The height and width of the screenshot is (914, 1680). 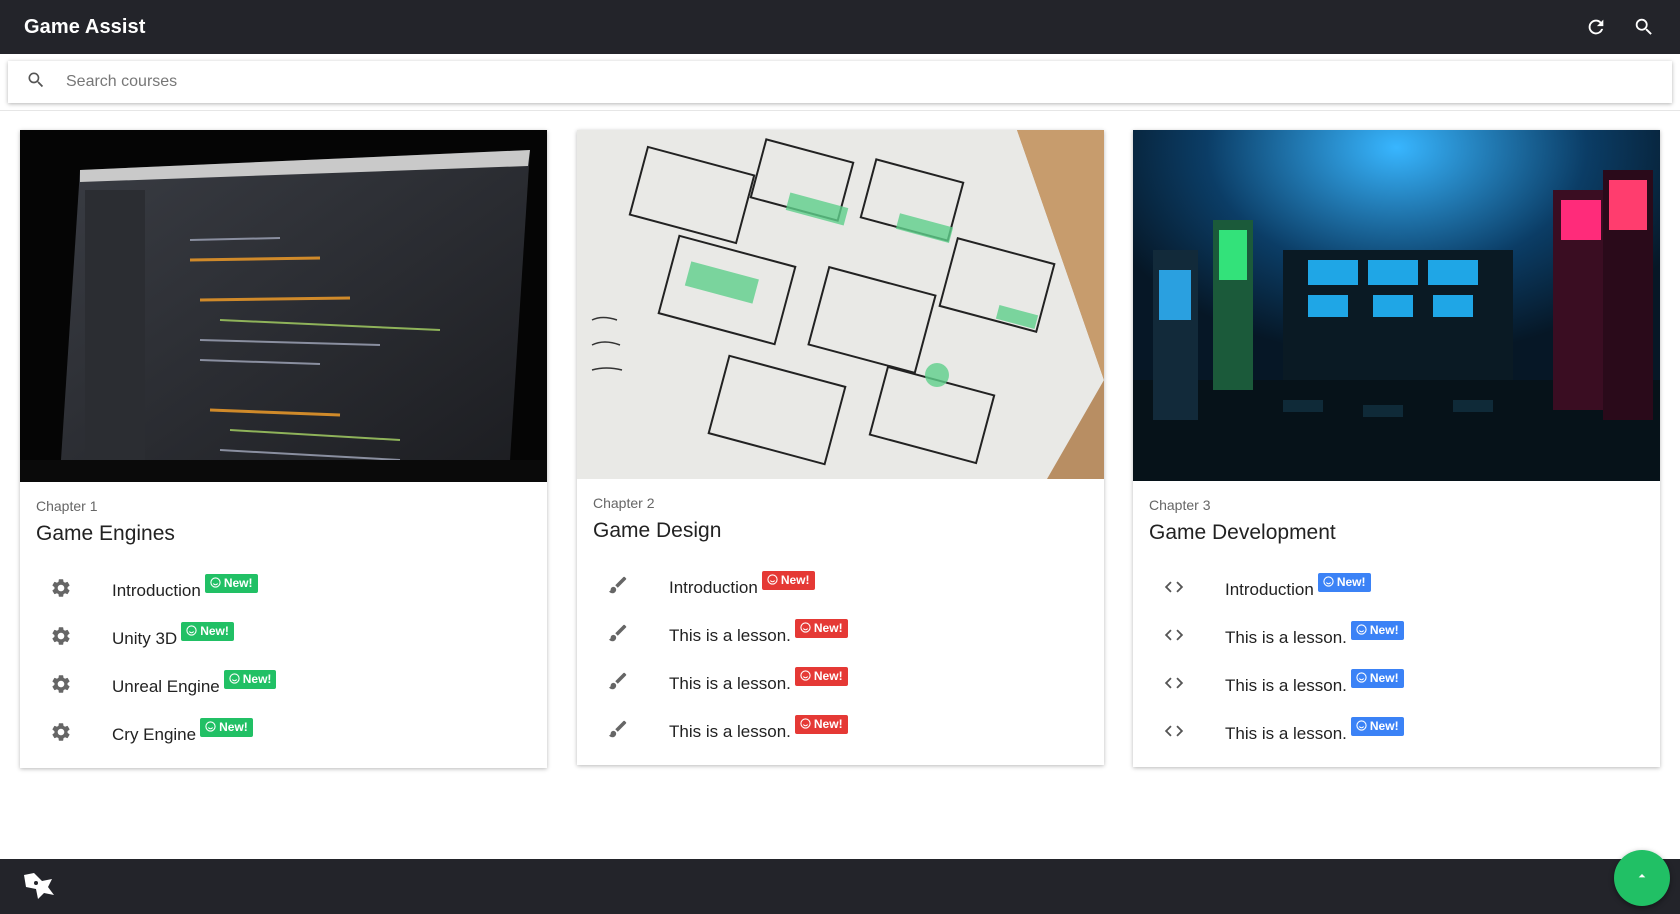 What do you see at coordinates (840, 886) in the screenshot?
I see `footer-bar` at bounding box center [840, 886].